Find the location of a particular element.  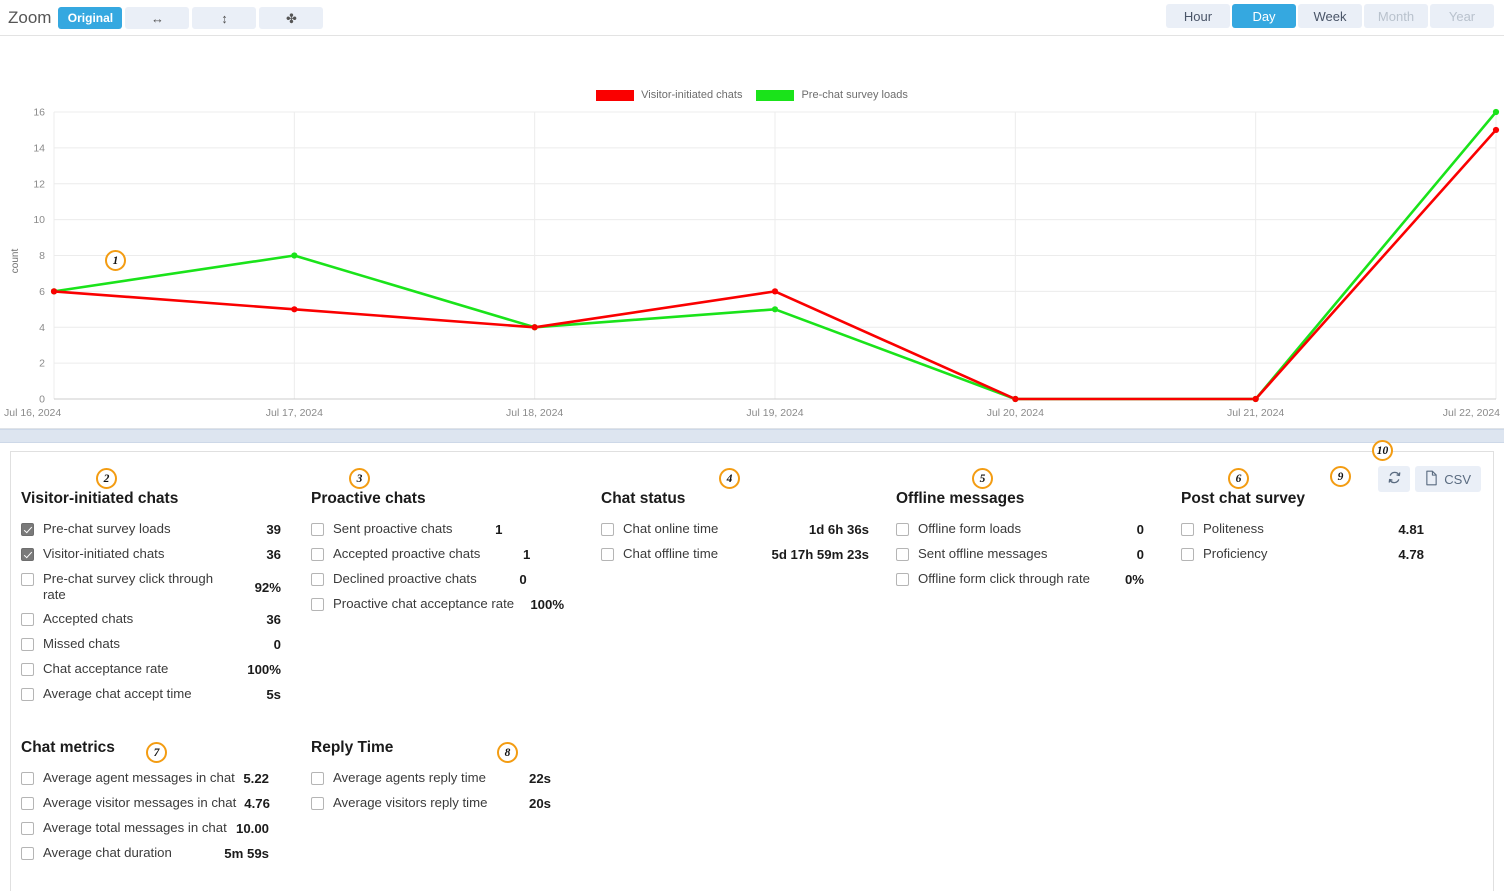

metric-label: Chat acceptance rate is located at coordinates (106, 668).